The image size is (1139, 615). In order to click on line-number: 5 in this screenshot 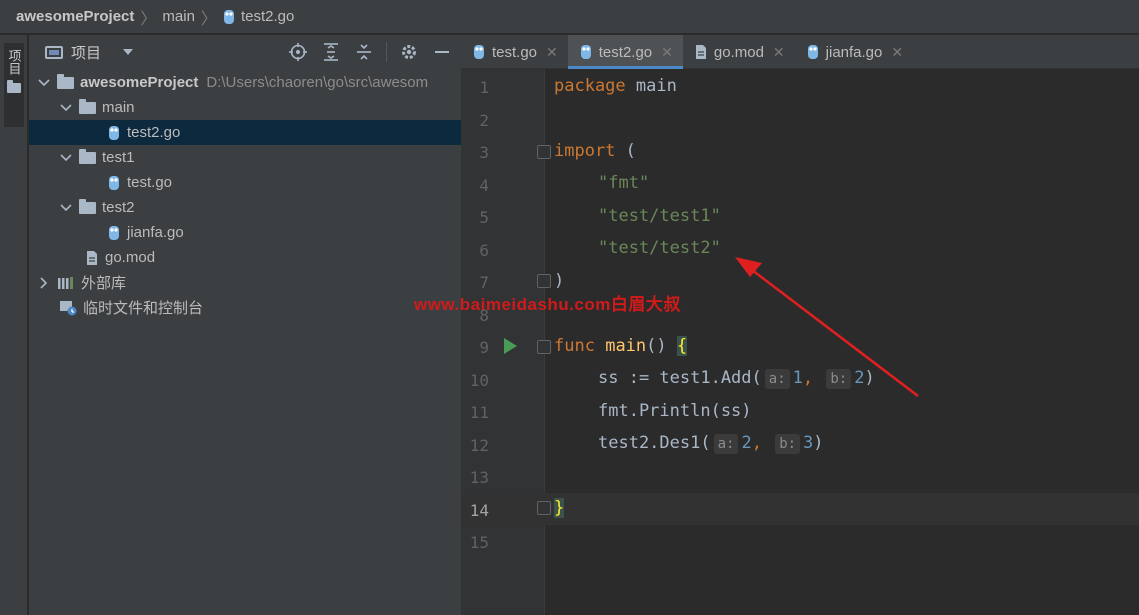, I will do `click(484, 217)`.